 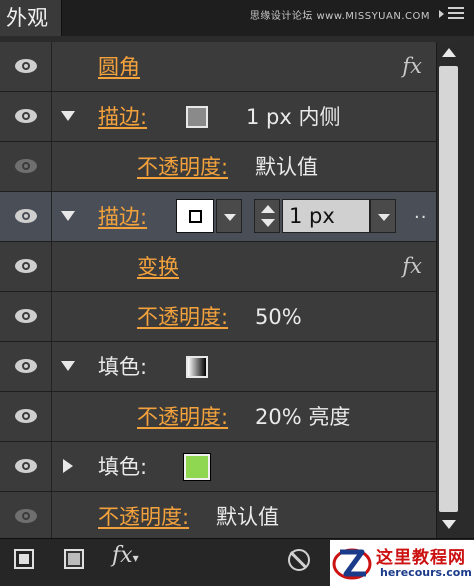 What do you see at coordinates (267, 216) in the screenshot?
I see `stroke-weight-stepper` at bounding box center [267, 216].